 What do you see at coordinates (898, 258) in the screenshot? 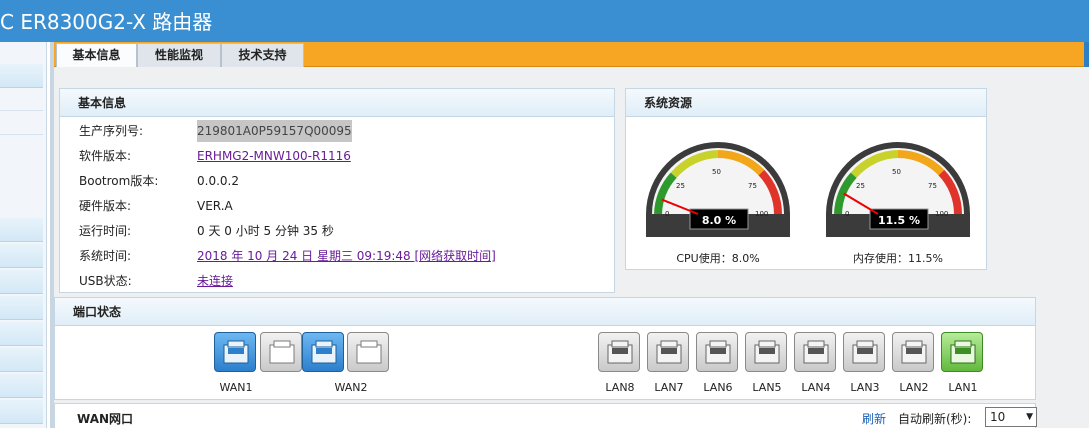
I see `memory-caption: 内存使用：11.5%` at bounding box center [898, 258].